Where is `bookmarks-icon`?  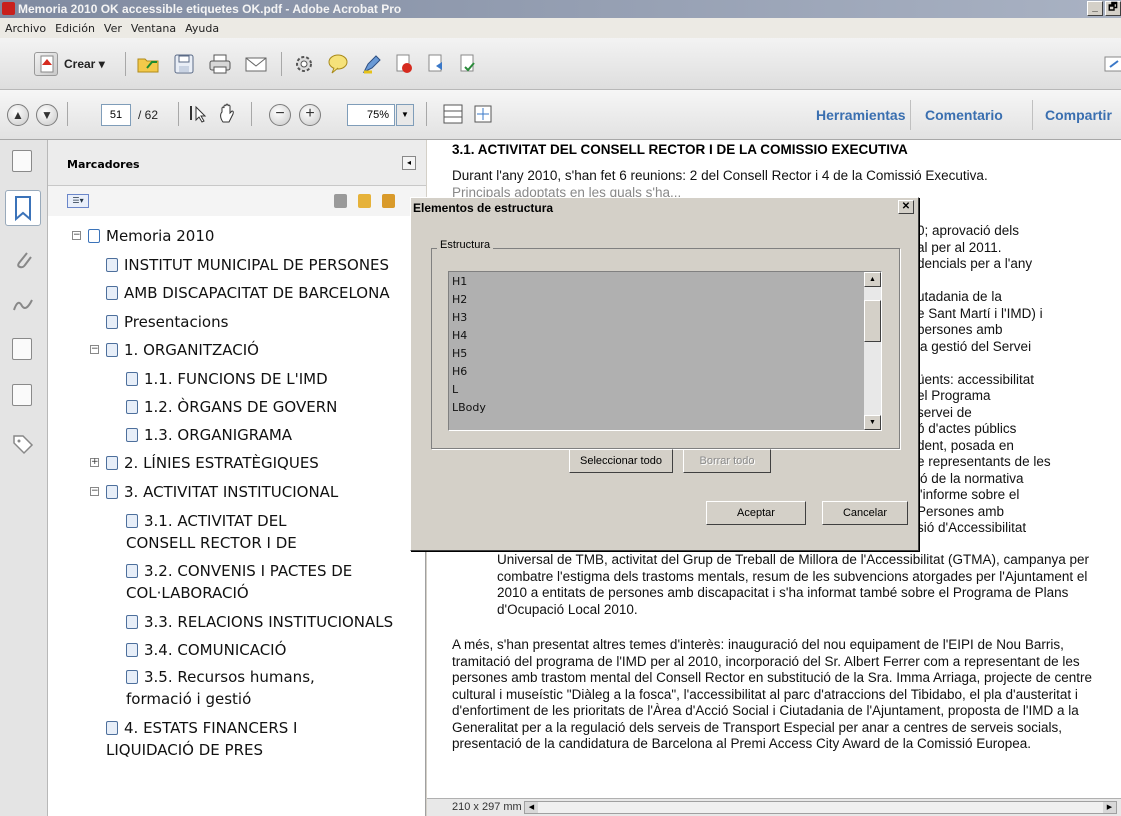 bookmarks-icon is located at coordinates (23, 208).